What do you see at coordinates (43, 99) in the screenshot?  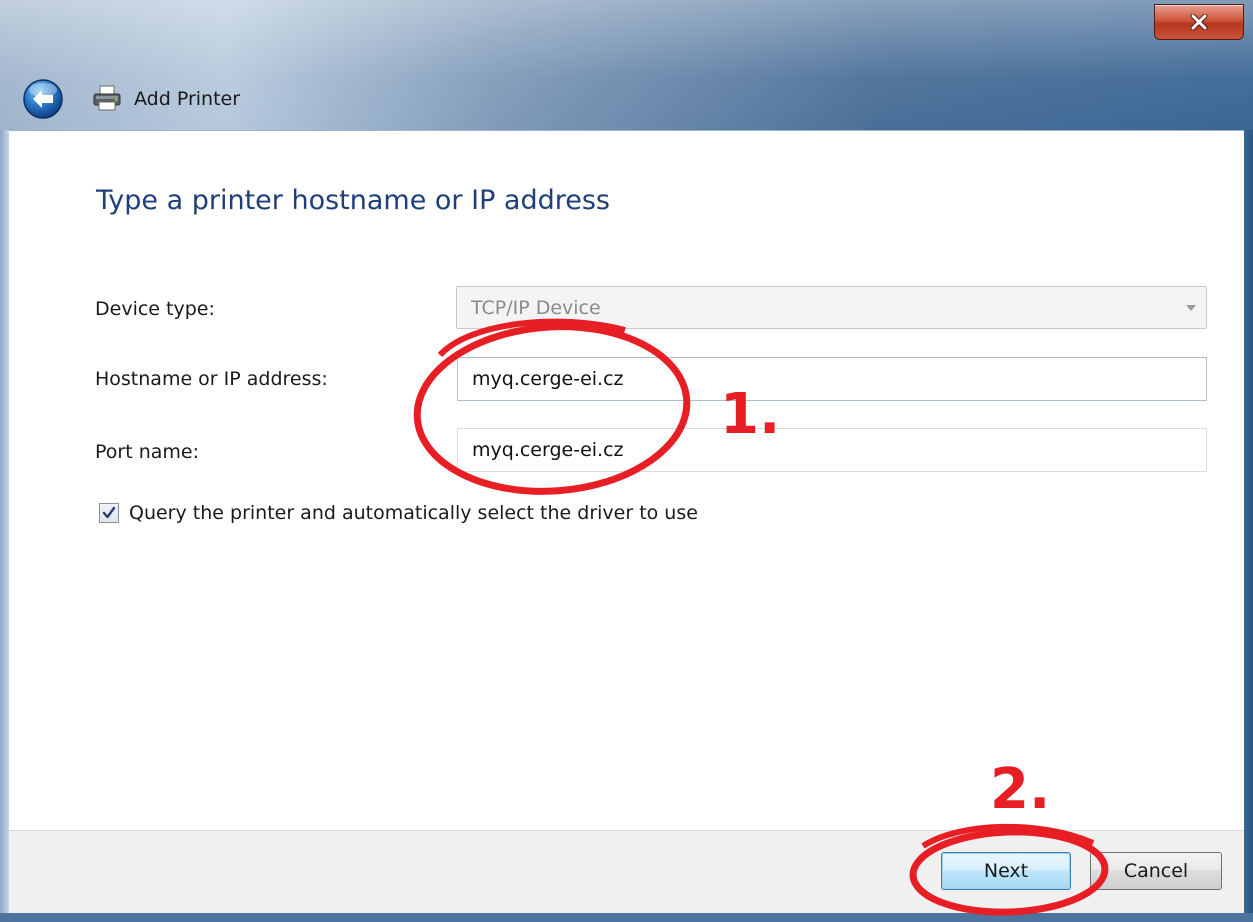 I see `back-arrow-icon` at bounding box center [43, 99].